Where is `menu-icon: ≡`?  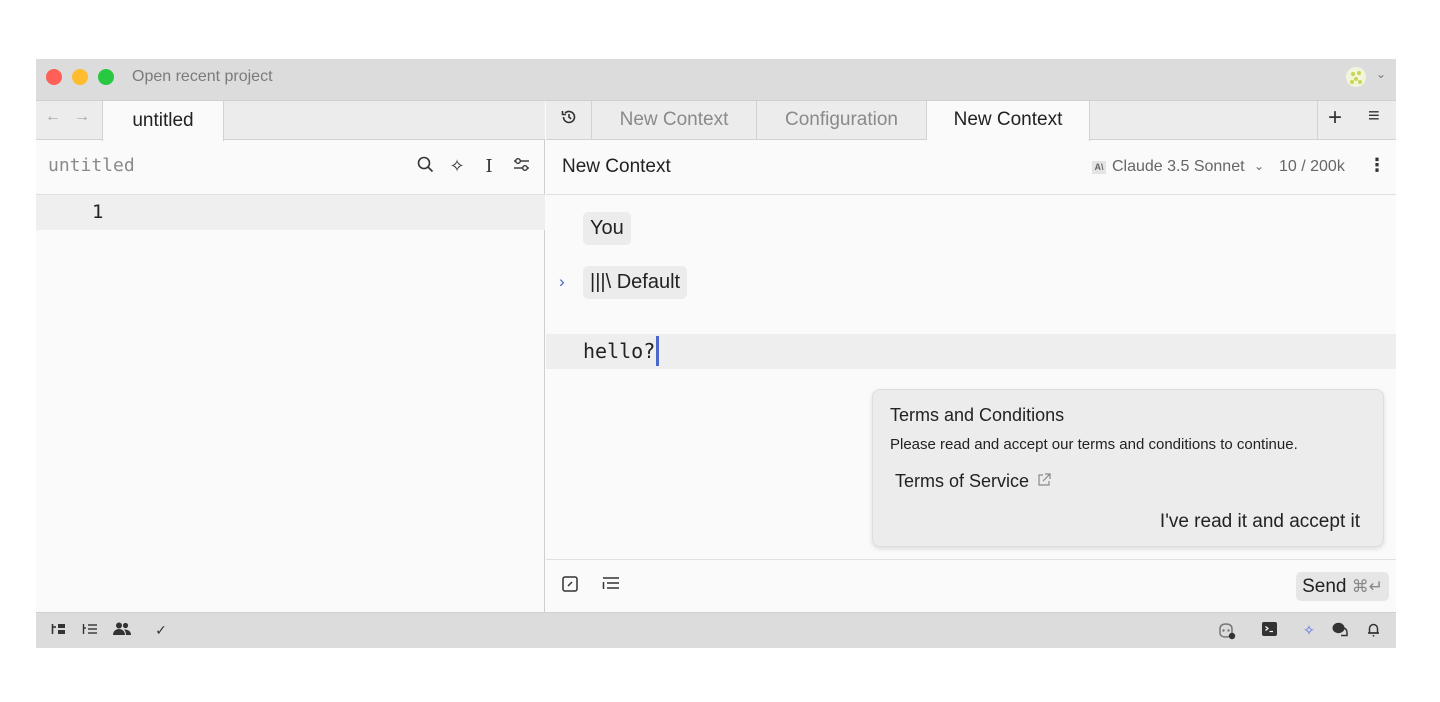
menu-icon: ≡ is located at coordinates (1374, 116).